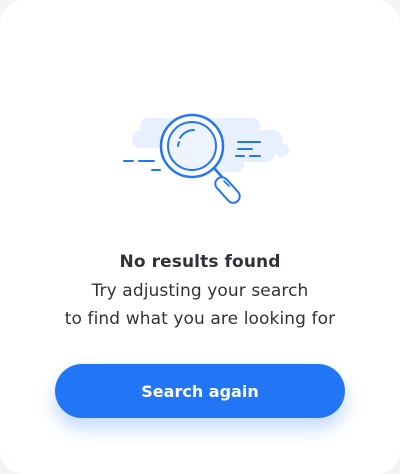 The height and width of the screenshot is (474, 400). What do you see at coordinates (205, 155) in the screenshot?
I see `magnifier-search-icon` at bounding box center [205, 155].